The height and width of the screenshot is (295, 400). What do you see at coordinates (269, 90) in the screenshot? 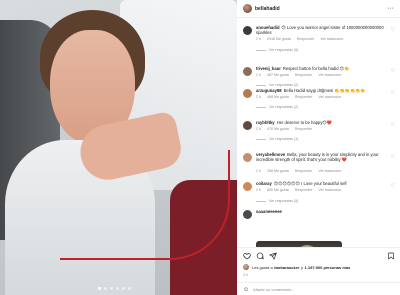
I see `commenter-username: arzugunay88` at bounding box center [269, 90].